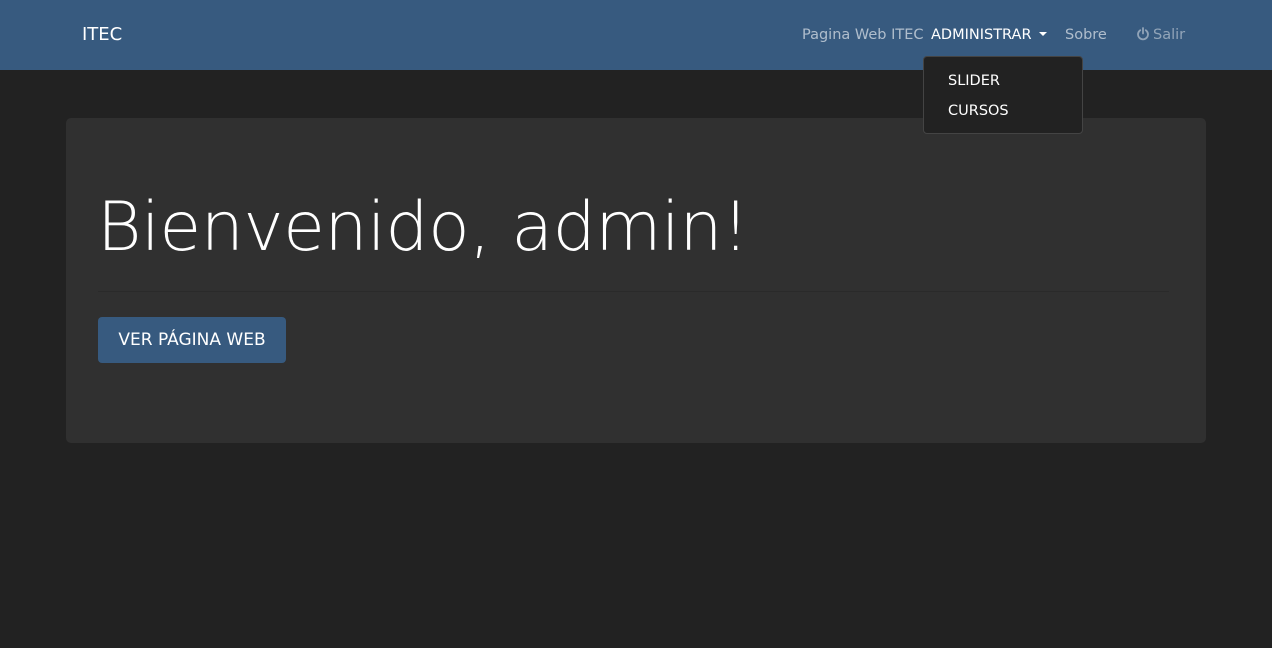  Describe the element at coordinates (974, 81) in the screenshot. I see `dropdown-item-slider: SLIDER` at that location.